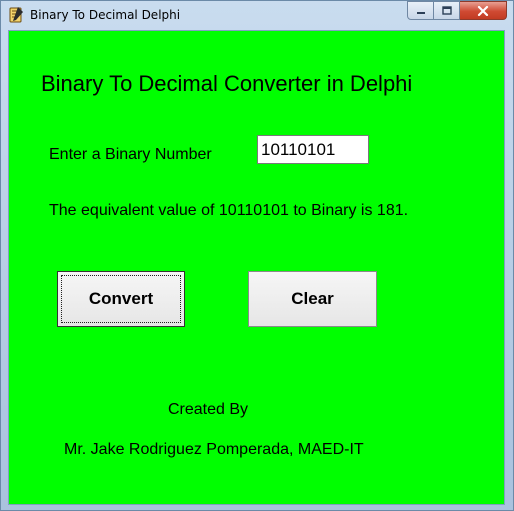  What do you see at coordinates (16, 15) in the screenshot?
I see `delphi-app-icon` at bounding box center [16, 15].